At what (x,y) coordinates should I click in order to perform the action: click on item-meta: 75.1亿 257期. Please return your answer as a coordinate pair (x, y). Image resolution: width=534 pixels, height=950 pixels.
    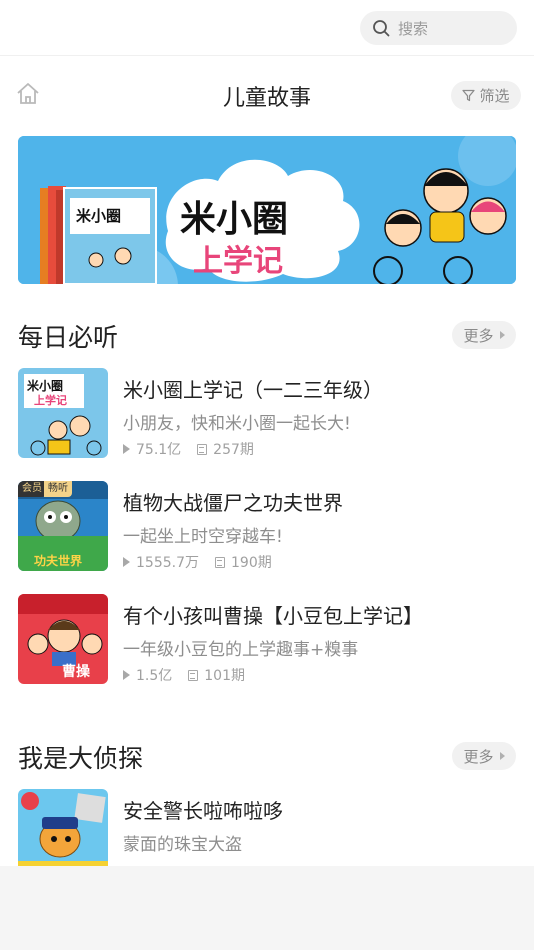
    Looking at the image, I should click on (188, 449).